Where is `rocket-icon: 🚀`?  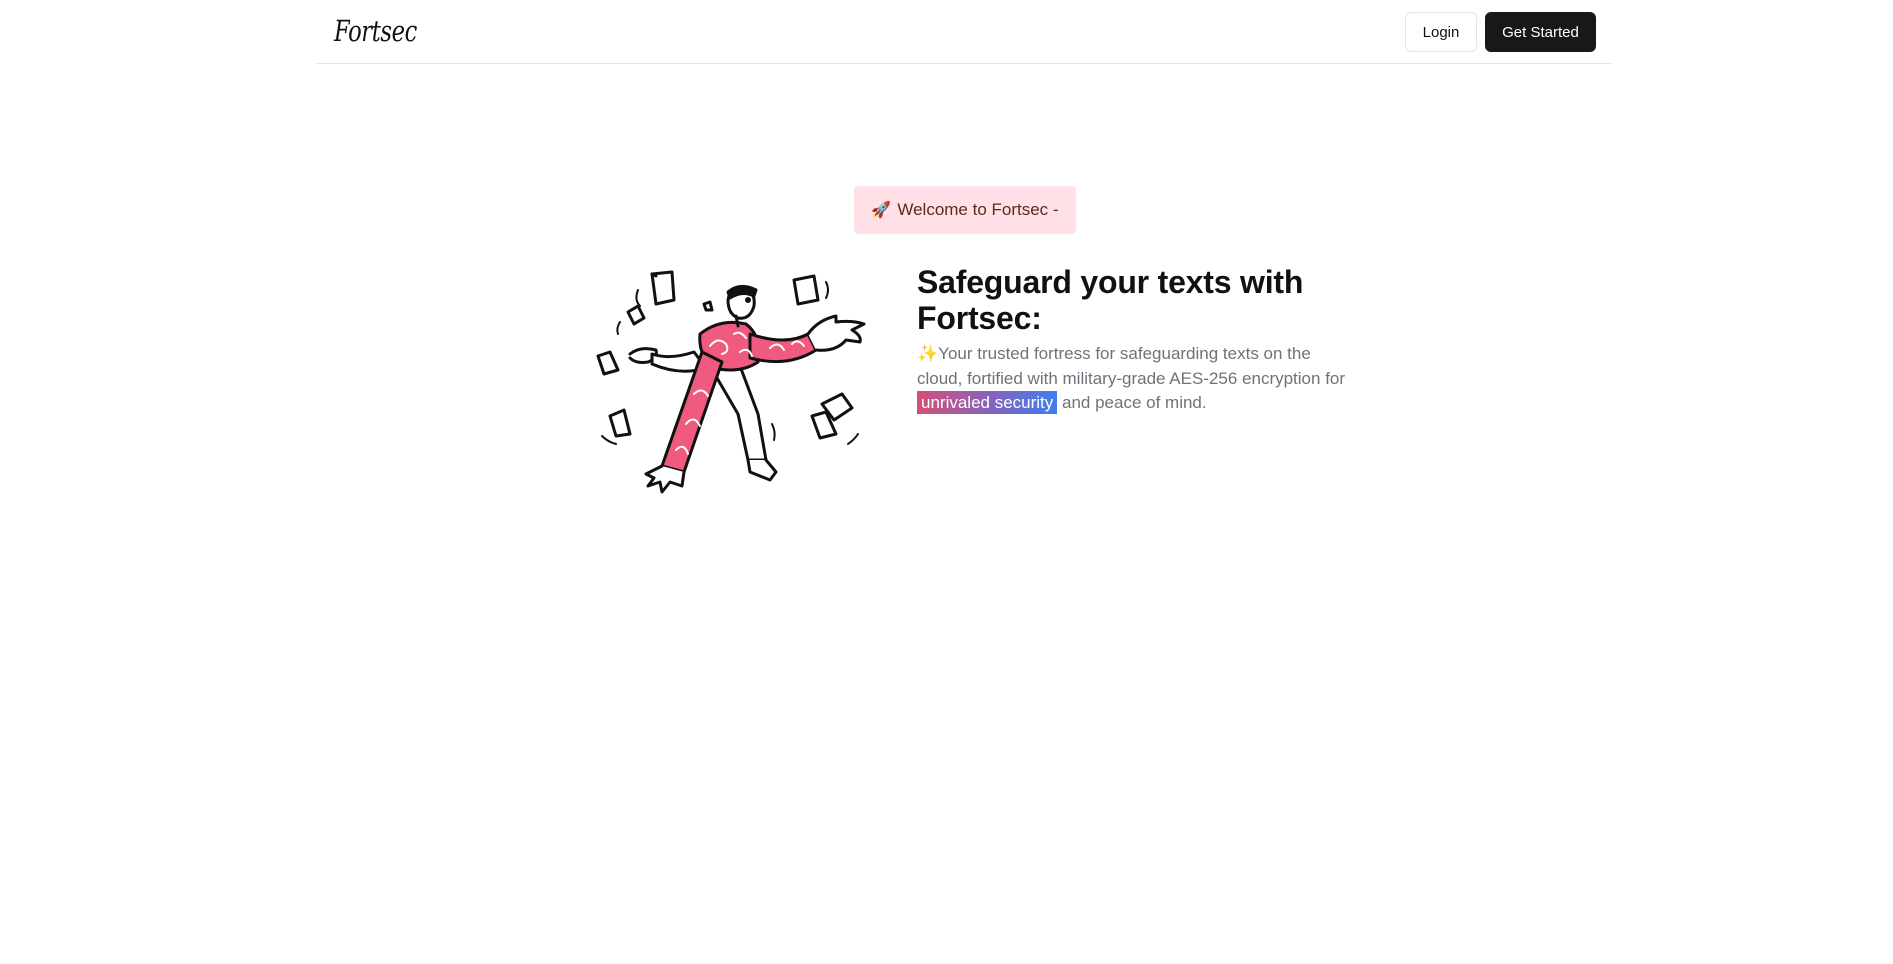 rocket-icon: 🚀 is located at coordinates (881, 210).